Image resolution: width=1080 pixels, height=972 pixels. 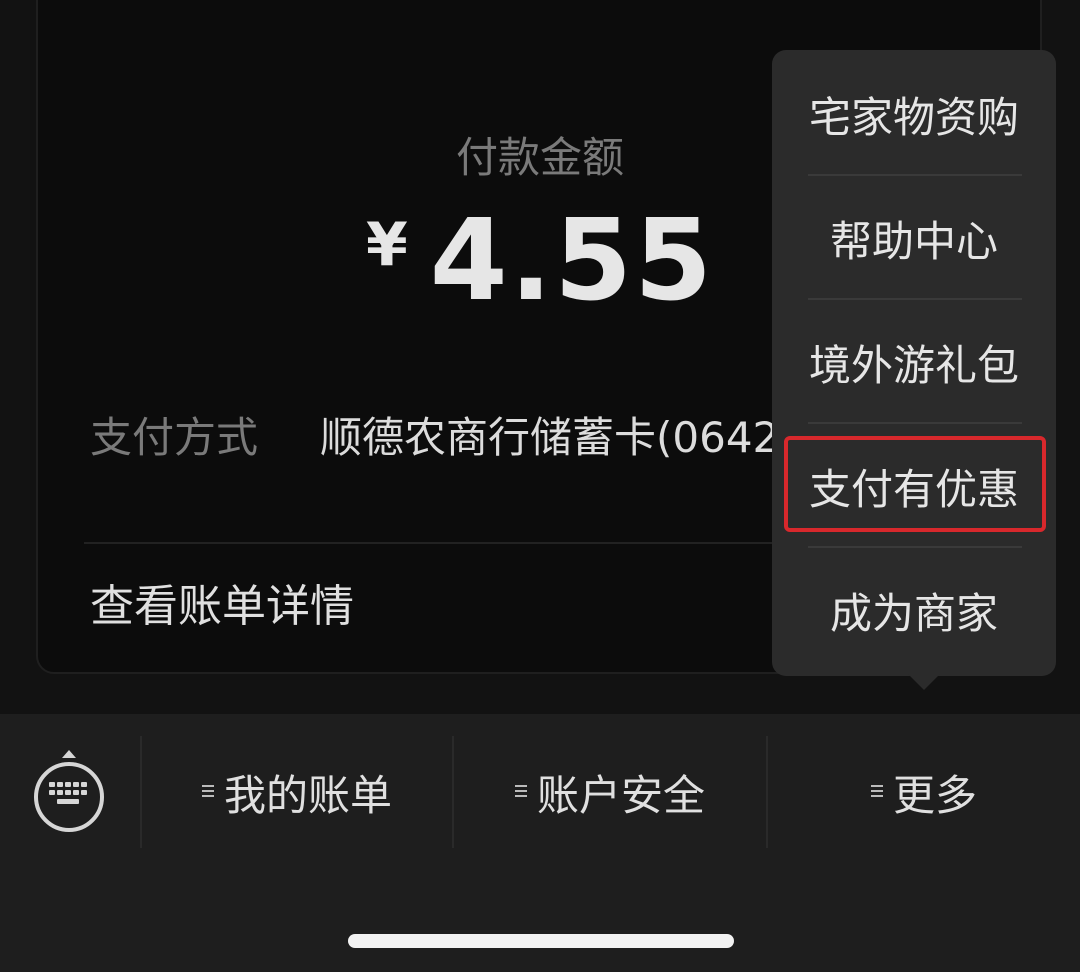 I want to click on keyboard-icon, so click(x=69, y=797).